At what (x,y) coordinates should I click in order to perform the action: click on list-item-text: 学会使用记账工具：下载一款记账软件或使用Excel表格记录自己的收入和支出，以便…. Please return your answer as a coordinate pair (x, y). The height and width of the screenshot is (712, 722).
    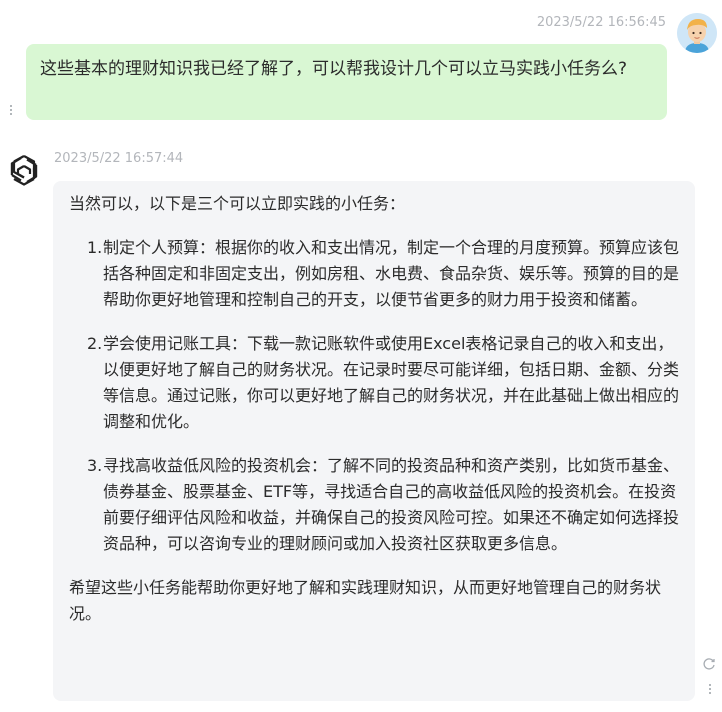
    Looking at the image, I should click on (391, 382).